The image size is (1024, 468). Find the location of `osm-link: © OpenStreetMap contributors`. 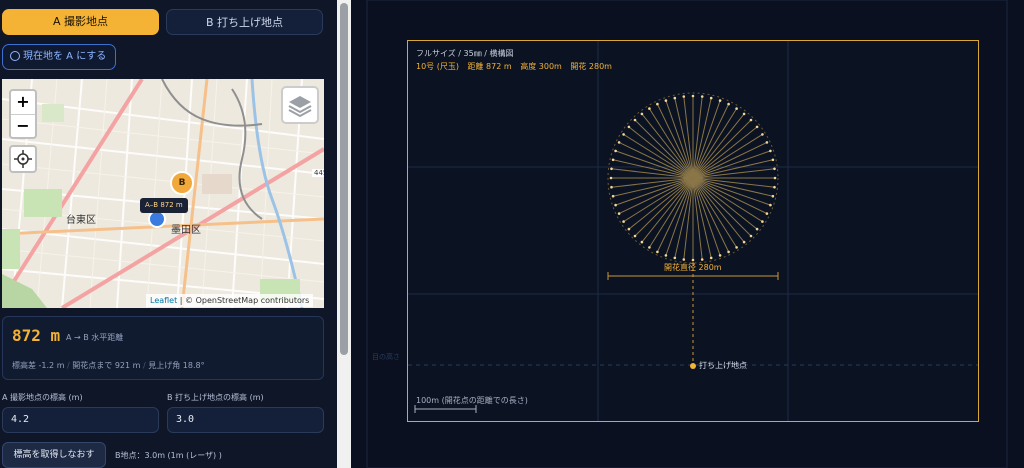

osm-link: © OpenStreetMap contributors is located at coordinates (247, 300).